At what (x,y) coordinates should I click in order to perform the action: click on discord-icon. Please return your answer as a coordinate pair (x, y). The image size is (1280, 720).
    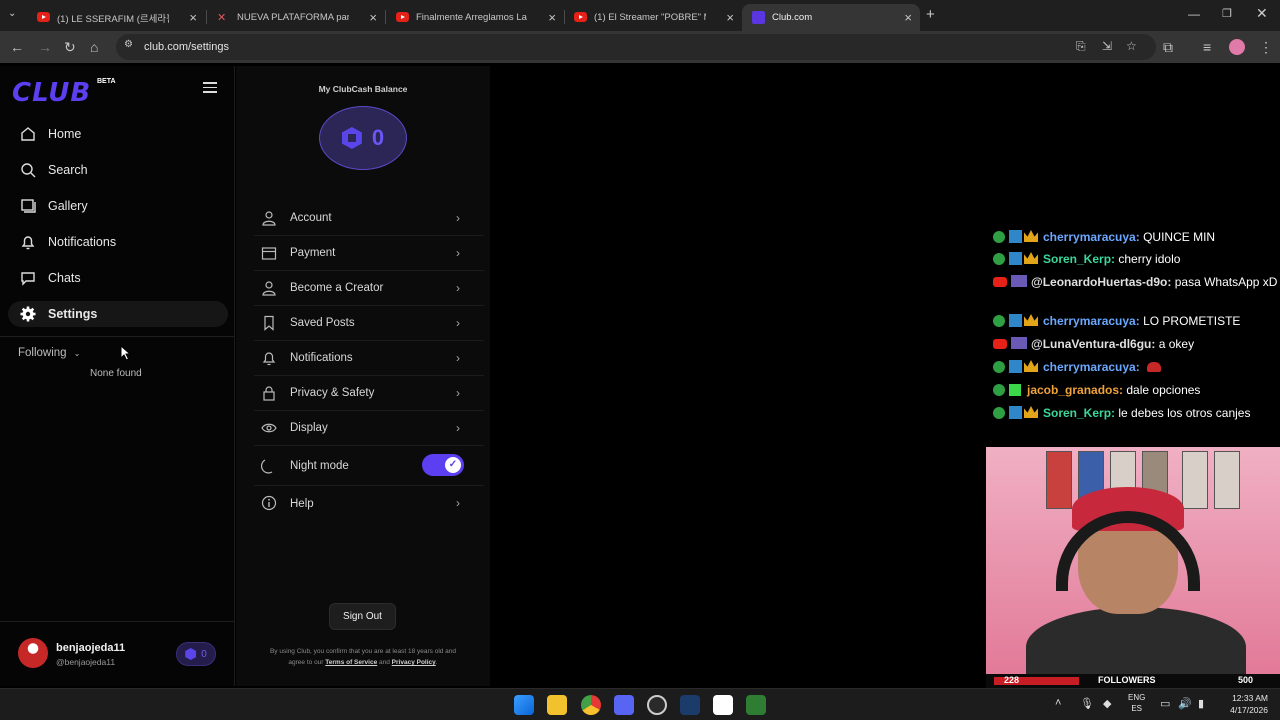
    Looking at the image, I should click on (624, 705).